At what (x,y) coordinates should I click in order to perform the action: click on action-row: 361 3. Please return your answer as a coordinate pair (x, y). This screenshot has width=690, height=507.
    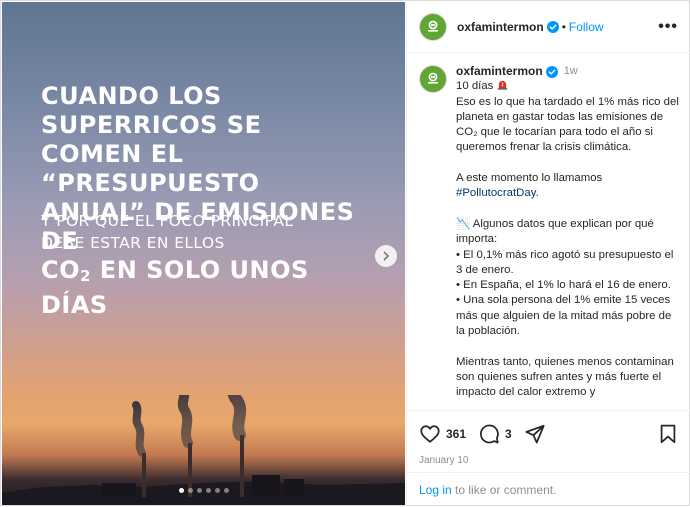
    Looking at the image, I should click on (549, 434).